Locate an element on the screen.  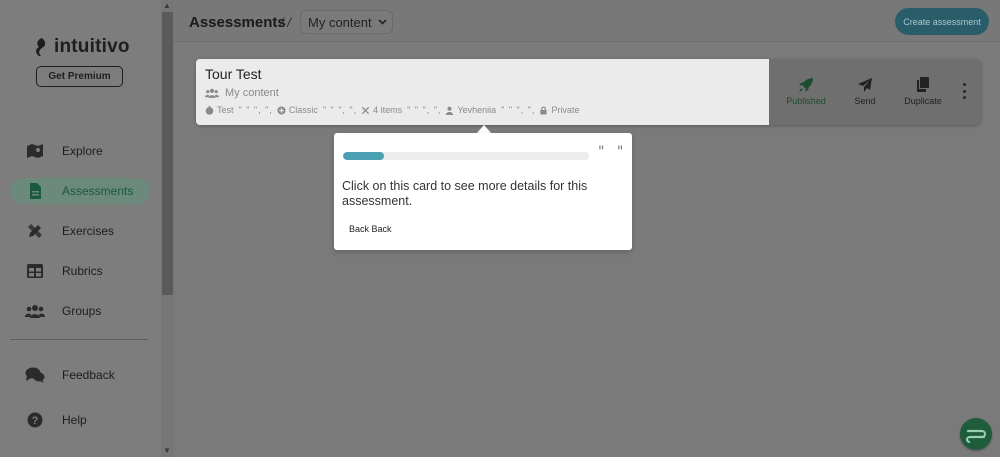
table-icon is located at coordinates (35, 271).